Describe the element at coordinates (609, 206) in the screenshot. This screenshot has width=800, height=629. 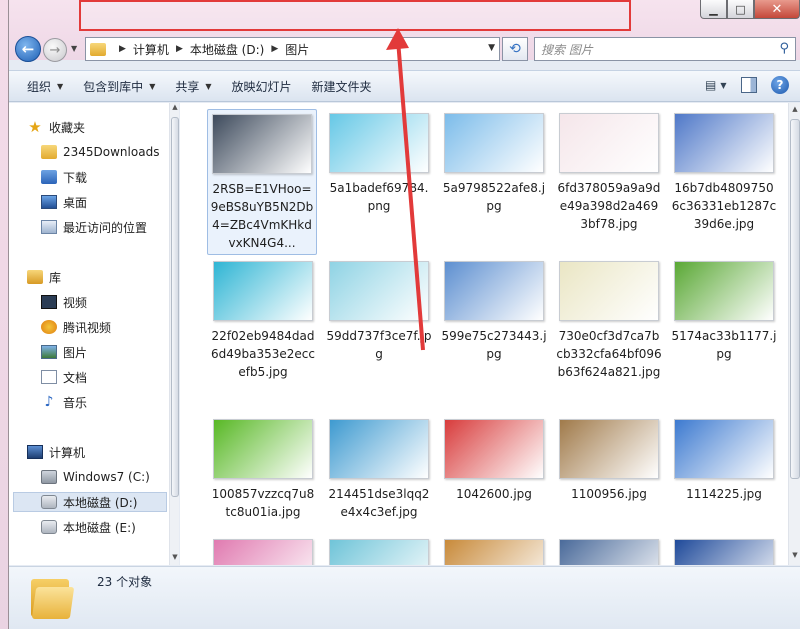
I see `file-name: 6fd378059a9a9de49a398d2a4693bf78.jpg` at that location.